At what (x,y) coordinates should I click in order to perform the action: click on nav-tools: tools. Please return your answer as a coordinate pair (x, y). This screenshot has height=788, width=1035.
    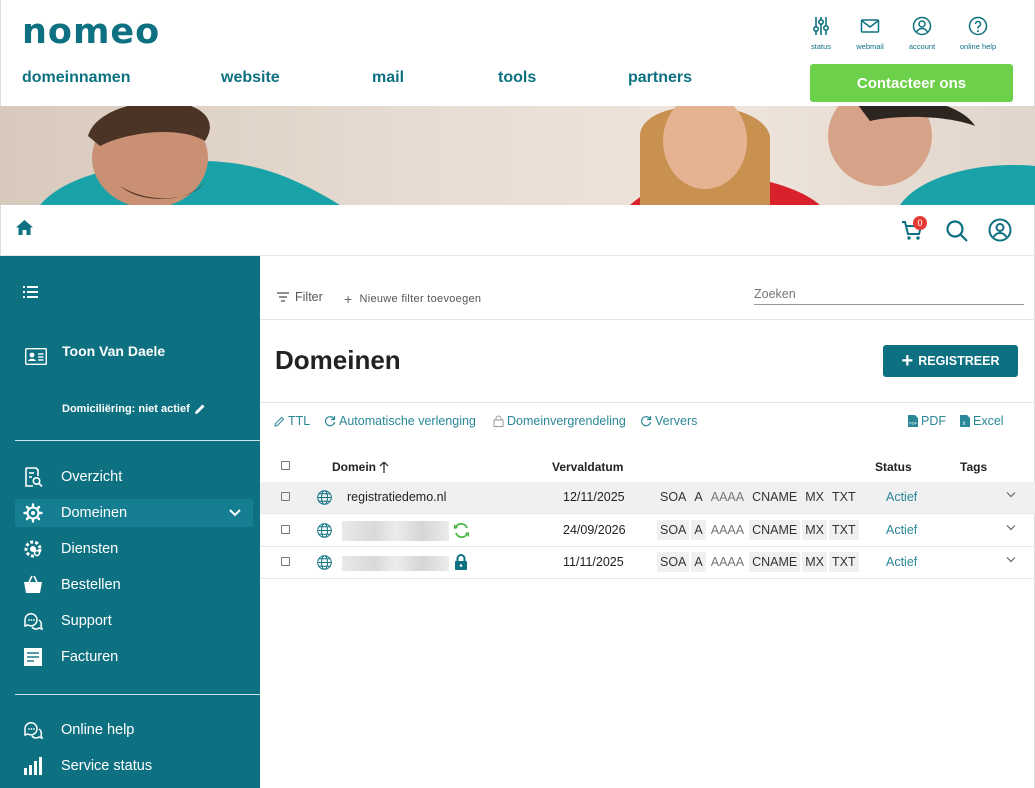
    Looking at the image, I should click on (517, 78).